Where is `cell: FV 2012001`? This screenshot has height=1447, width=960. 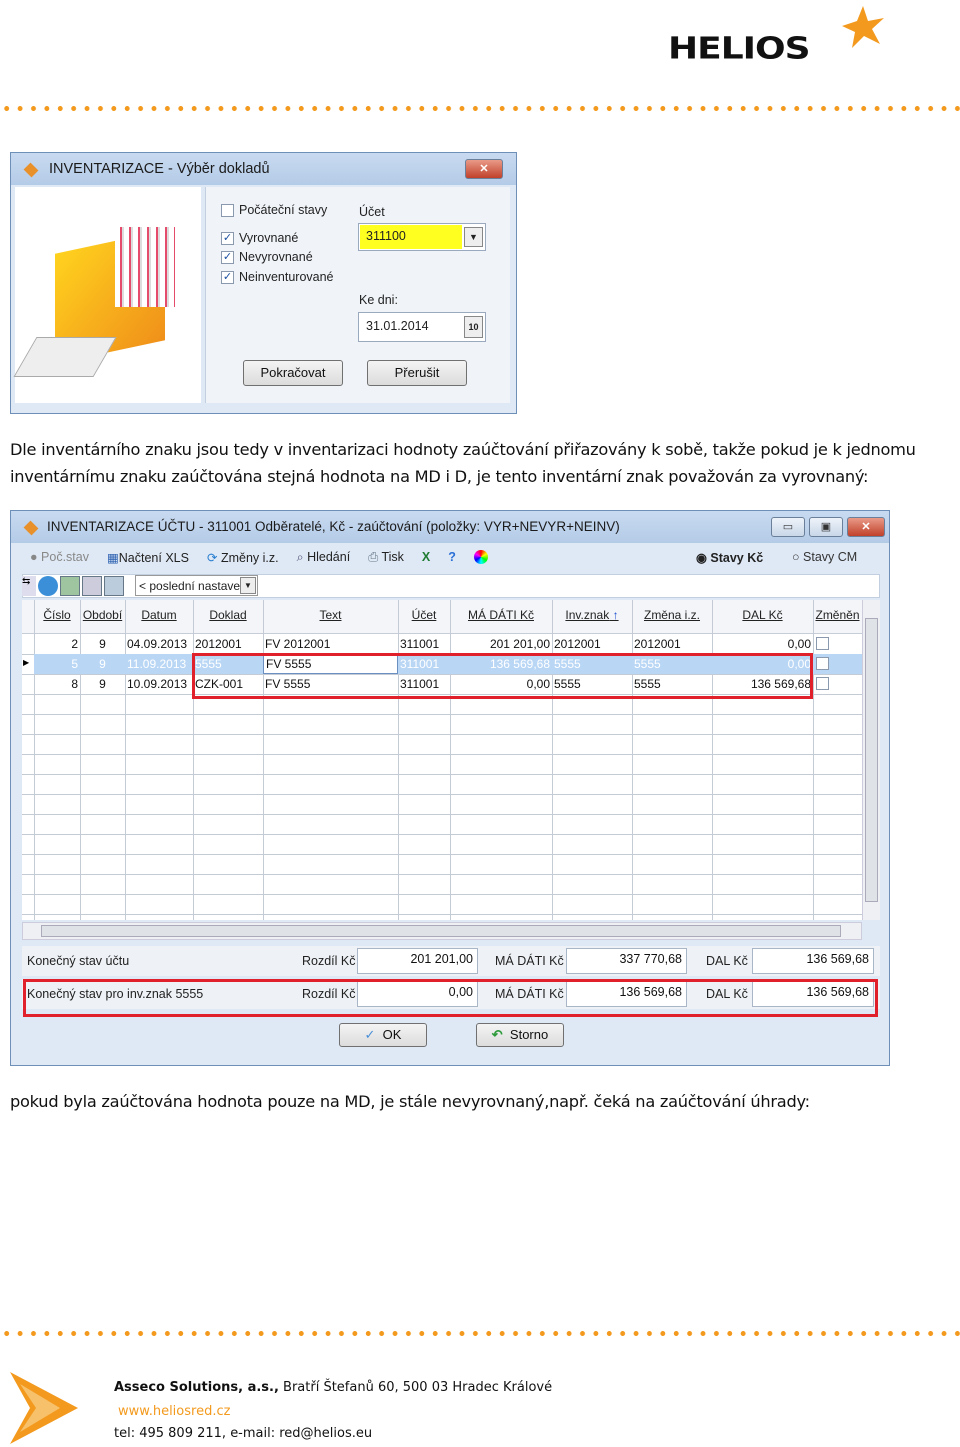
cell: FV 2012001 is located at coordinates (298, 644).